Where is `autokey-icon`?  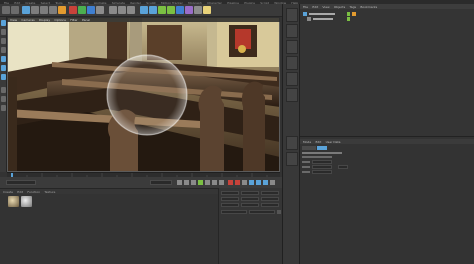
autokey-icon is located at coordinates (237, 182).